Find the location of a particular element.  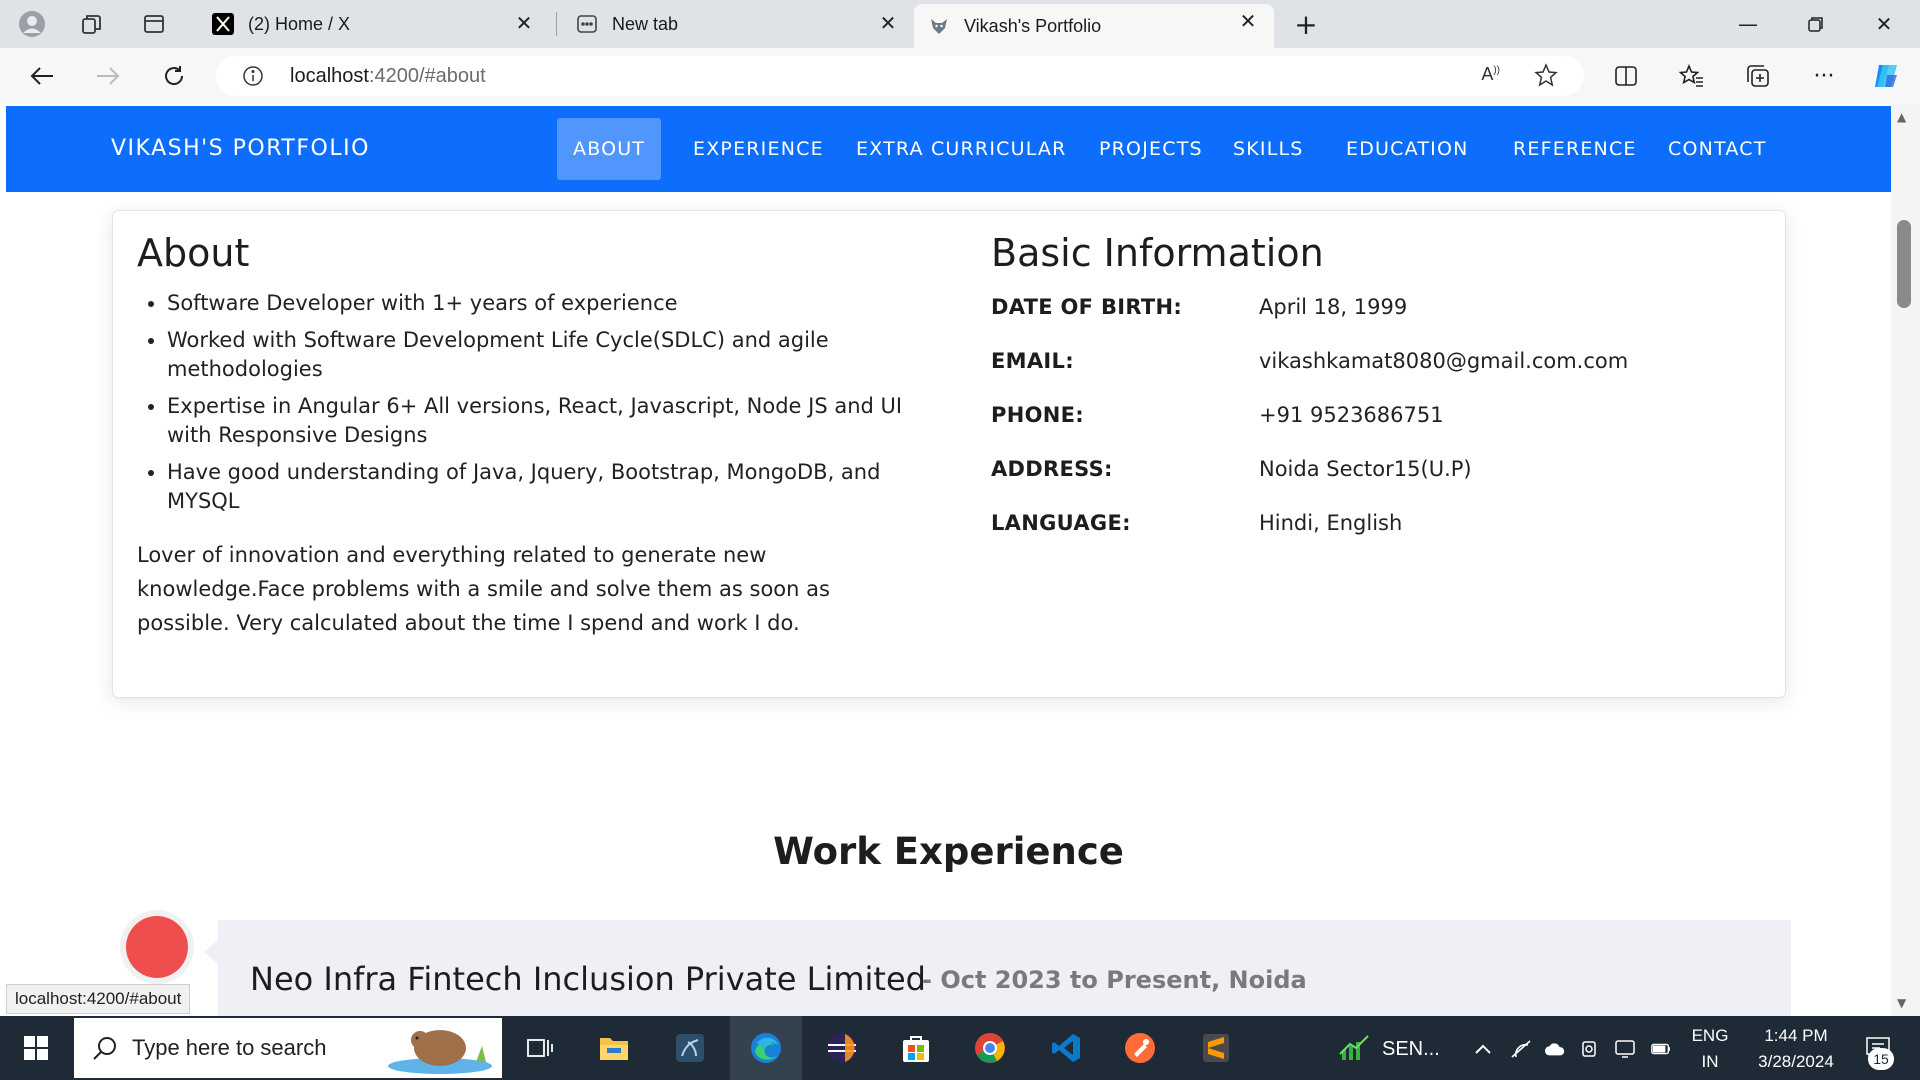

display-icon is located at coordinates (1625, 1049).